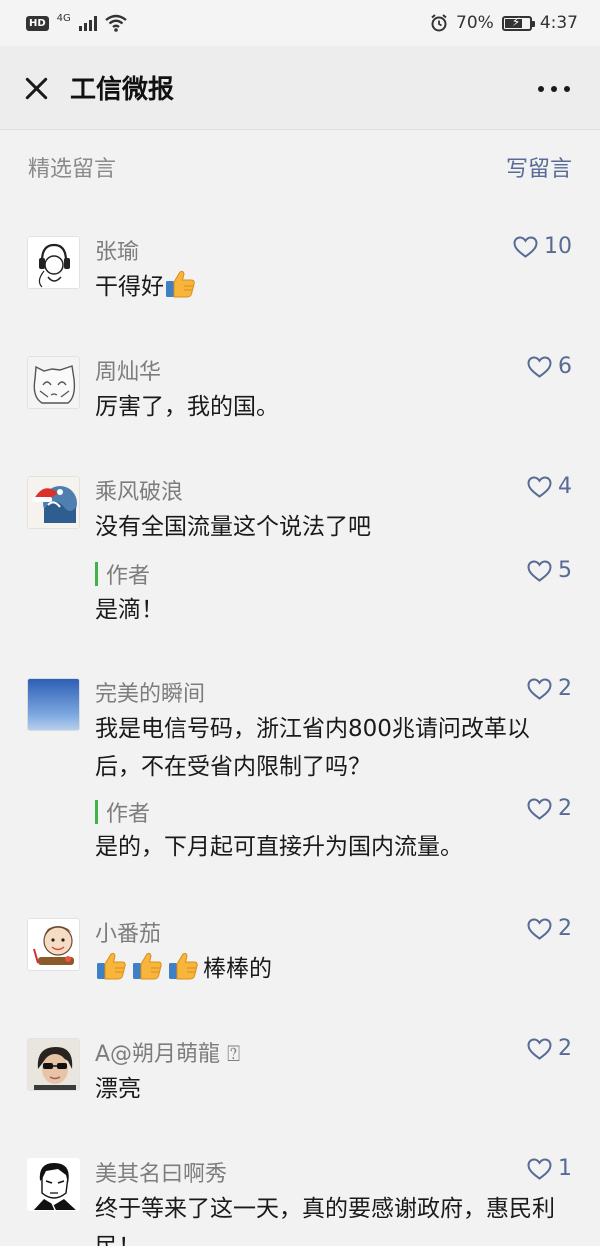 This screenshot has height=1246, width=600. I want to click on comment-text: 厉害了，我的国。, so click(187, 407).